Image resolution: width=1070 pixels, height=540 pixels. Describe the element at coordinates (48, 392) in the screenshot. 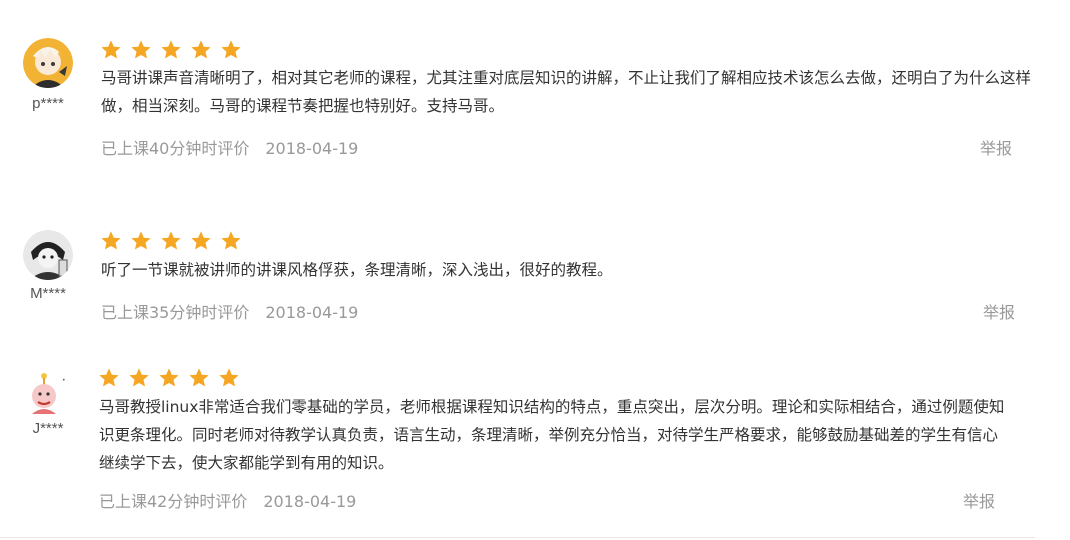

I see `avatar: •` at that location.